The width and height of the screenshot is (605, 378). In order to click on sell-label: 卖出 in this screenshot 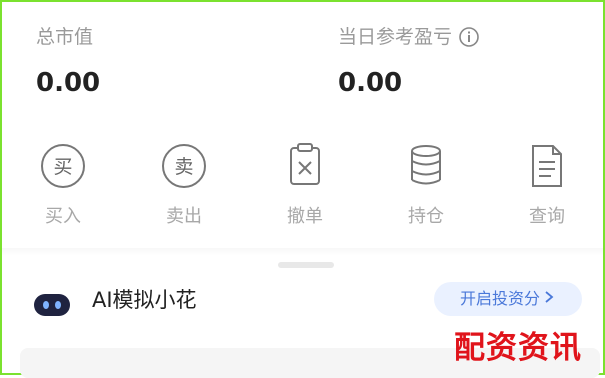, I will do `click(184, 216)`.